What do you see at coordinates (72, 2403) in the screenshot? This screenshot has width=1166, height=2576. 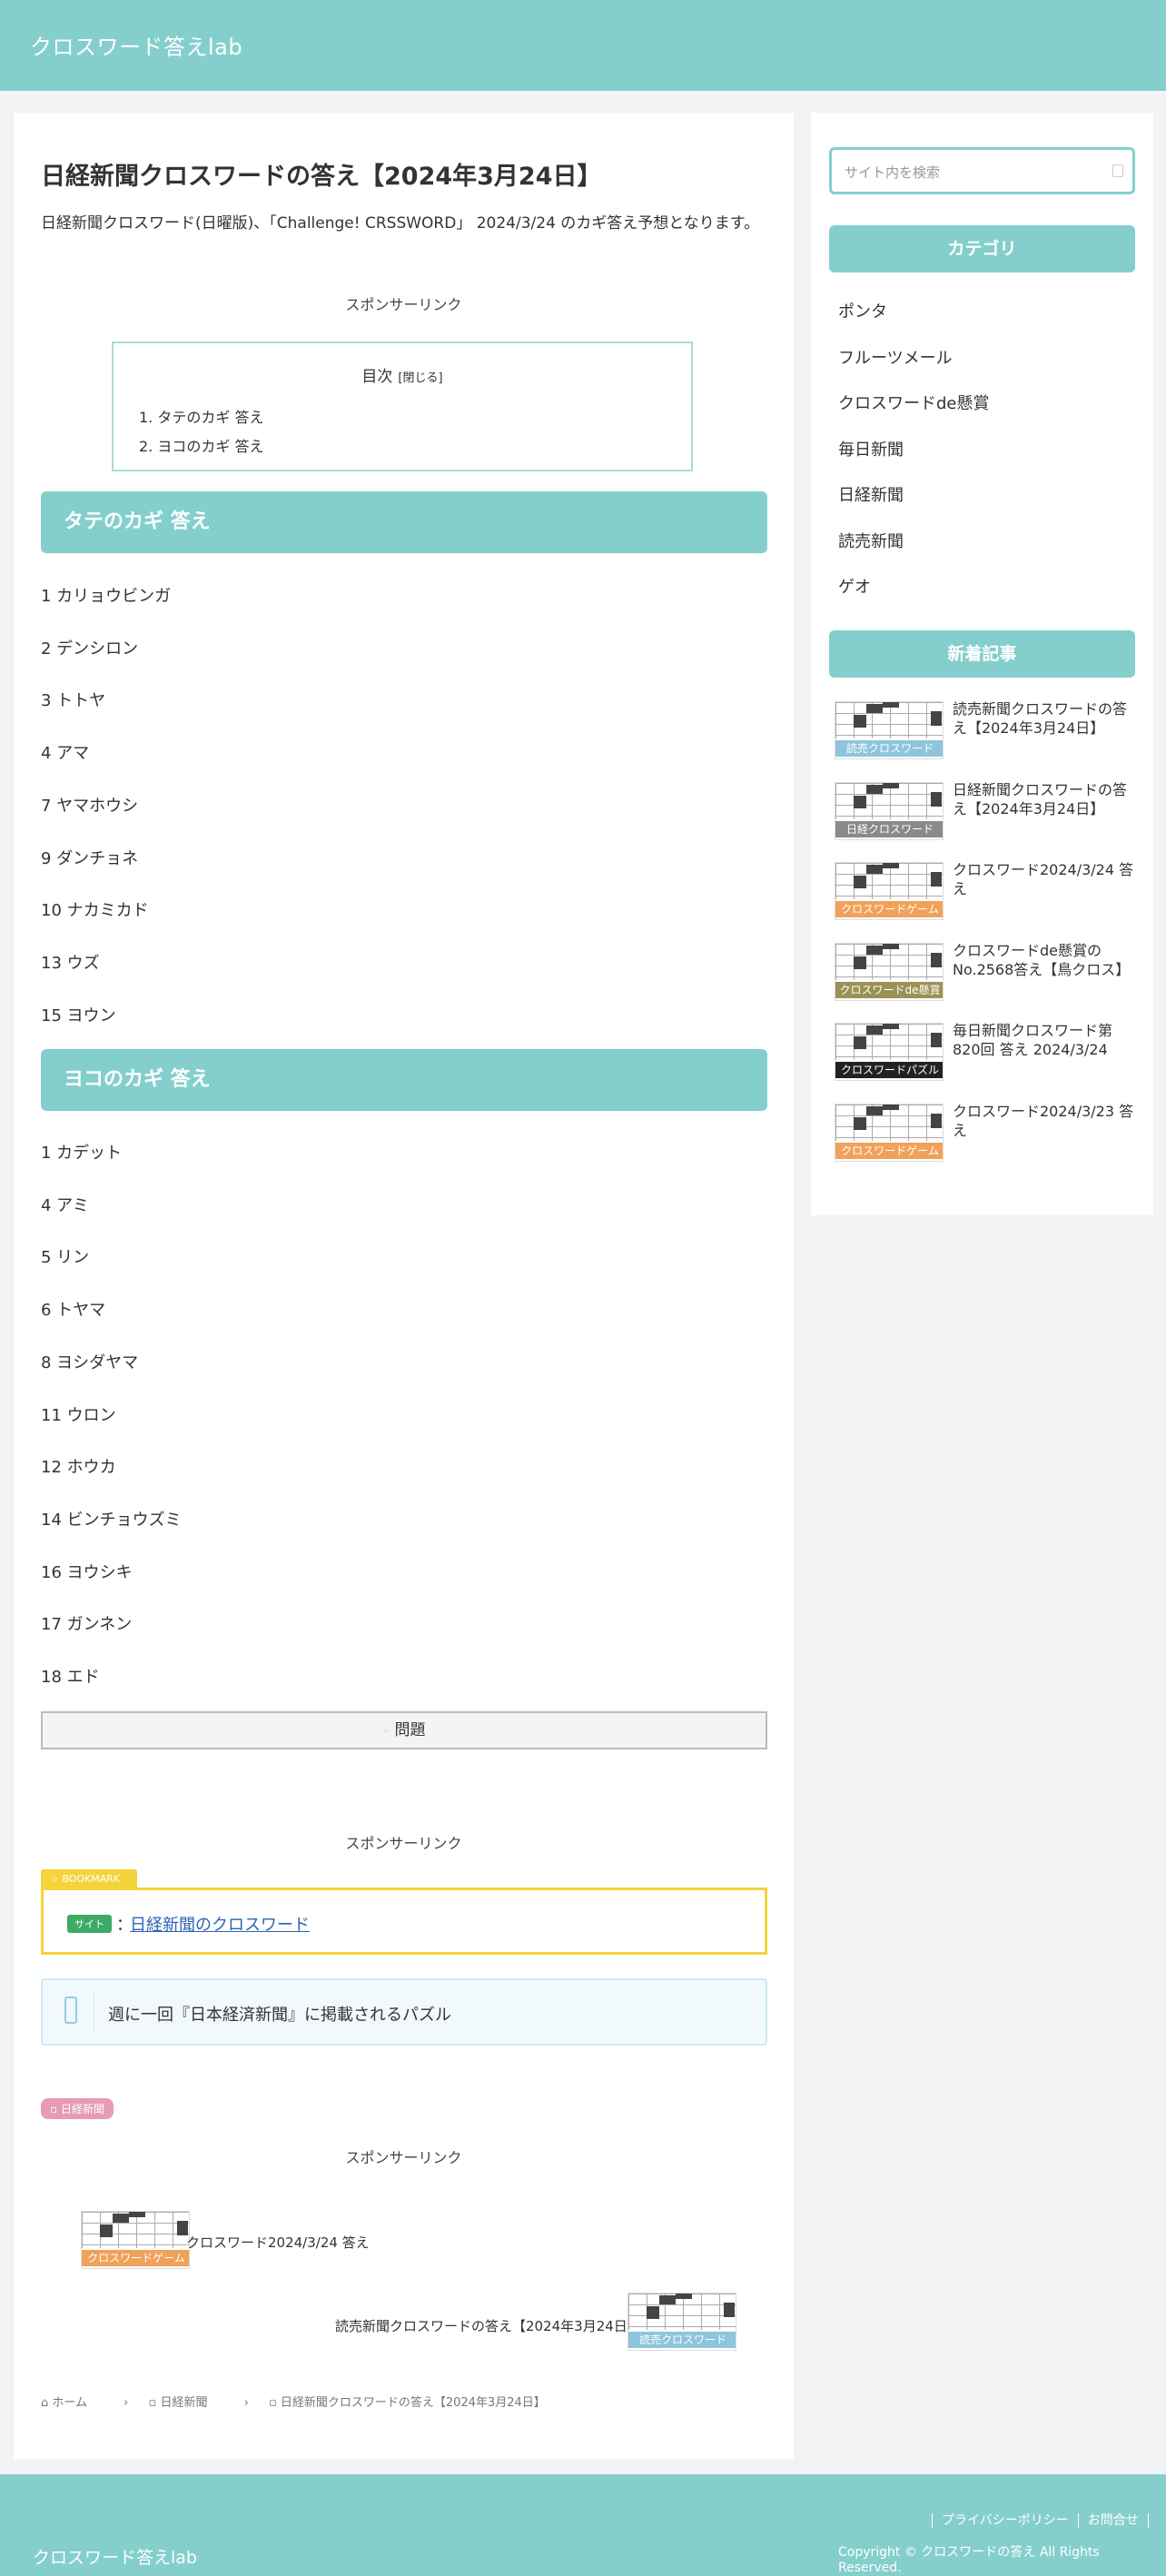 I see `breadcrumb-home: ⌂ ホーム` at bounding box center [72, 2403].